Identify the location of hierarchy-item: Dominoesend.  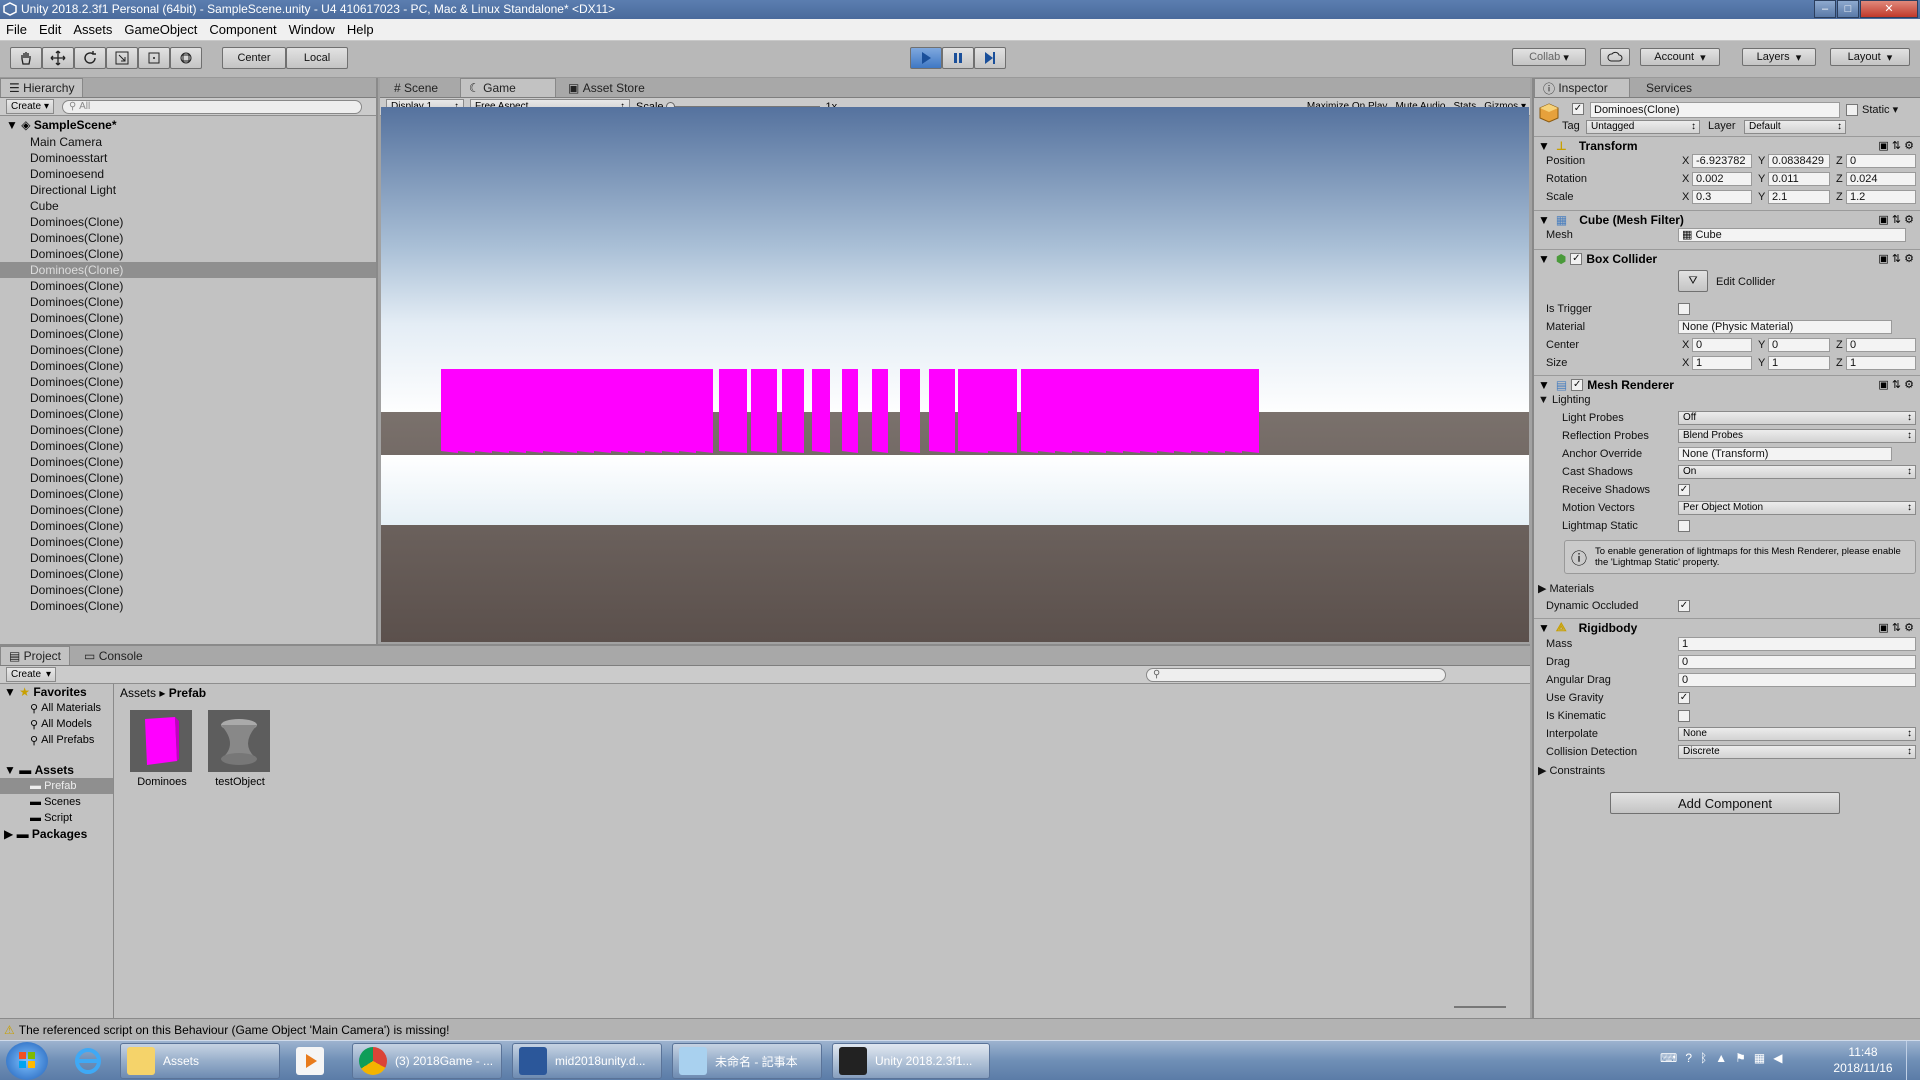
(188, 174).